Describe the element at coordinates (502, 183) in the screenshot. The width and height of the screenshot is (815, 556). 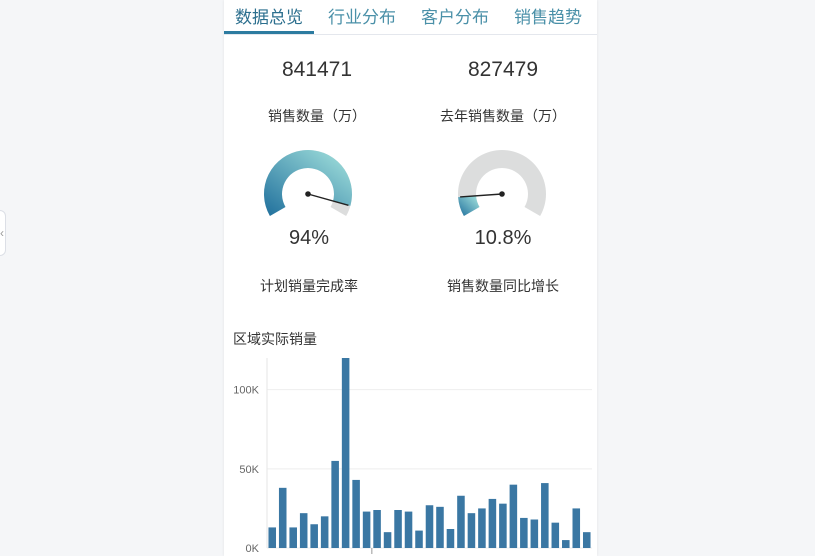
I see `yoy-growth-gauge` at that location.